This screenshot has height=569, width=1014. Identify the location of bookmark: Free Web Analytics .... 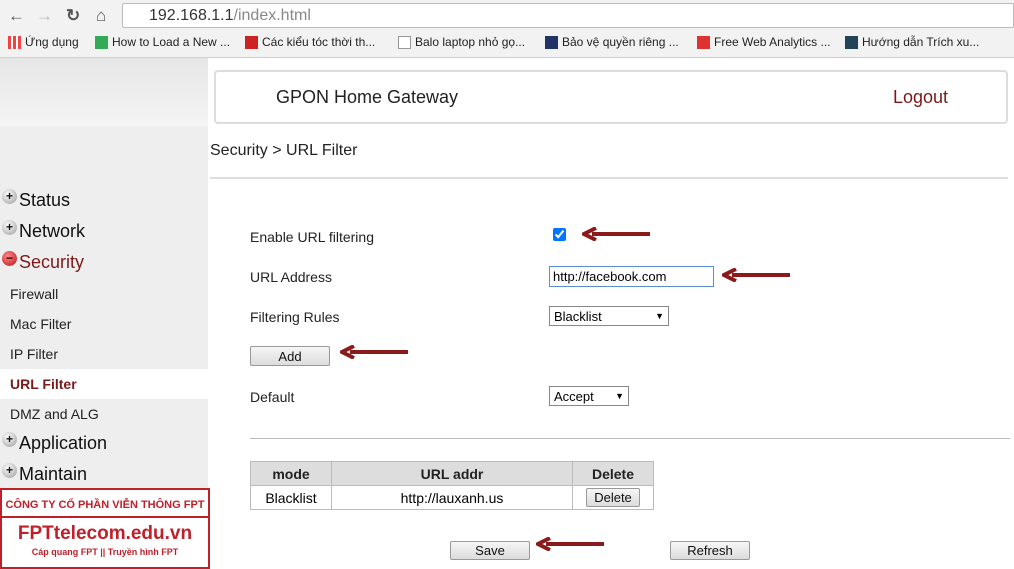
(764, 42).